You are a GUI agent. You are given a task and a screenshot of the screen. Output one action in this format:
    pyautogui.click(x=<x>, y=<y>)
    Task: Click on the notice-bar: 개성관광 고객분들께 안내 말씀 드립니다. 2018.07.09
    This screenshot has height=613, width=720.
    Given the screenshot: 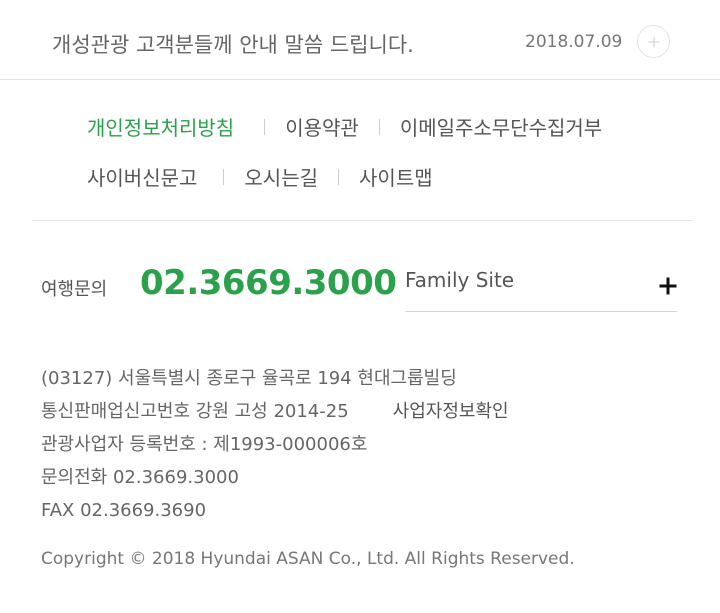 What is the action you would take?
    pyautogui.click(x=360, y=40)
    